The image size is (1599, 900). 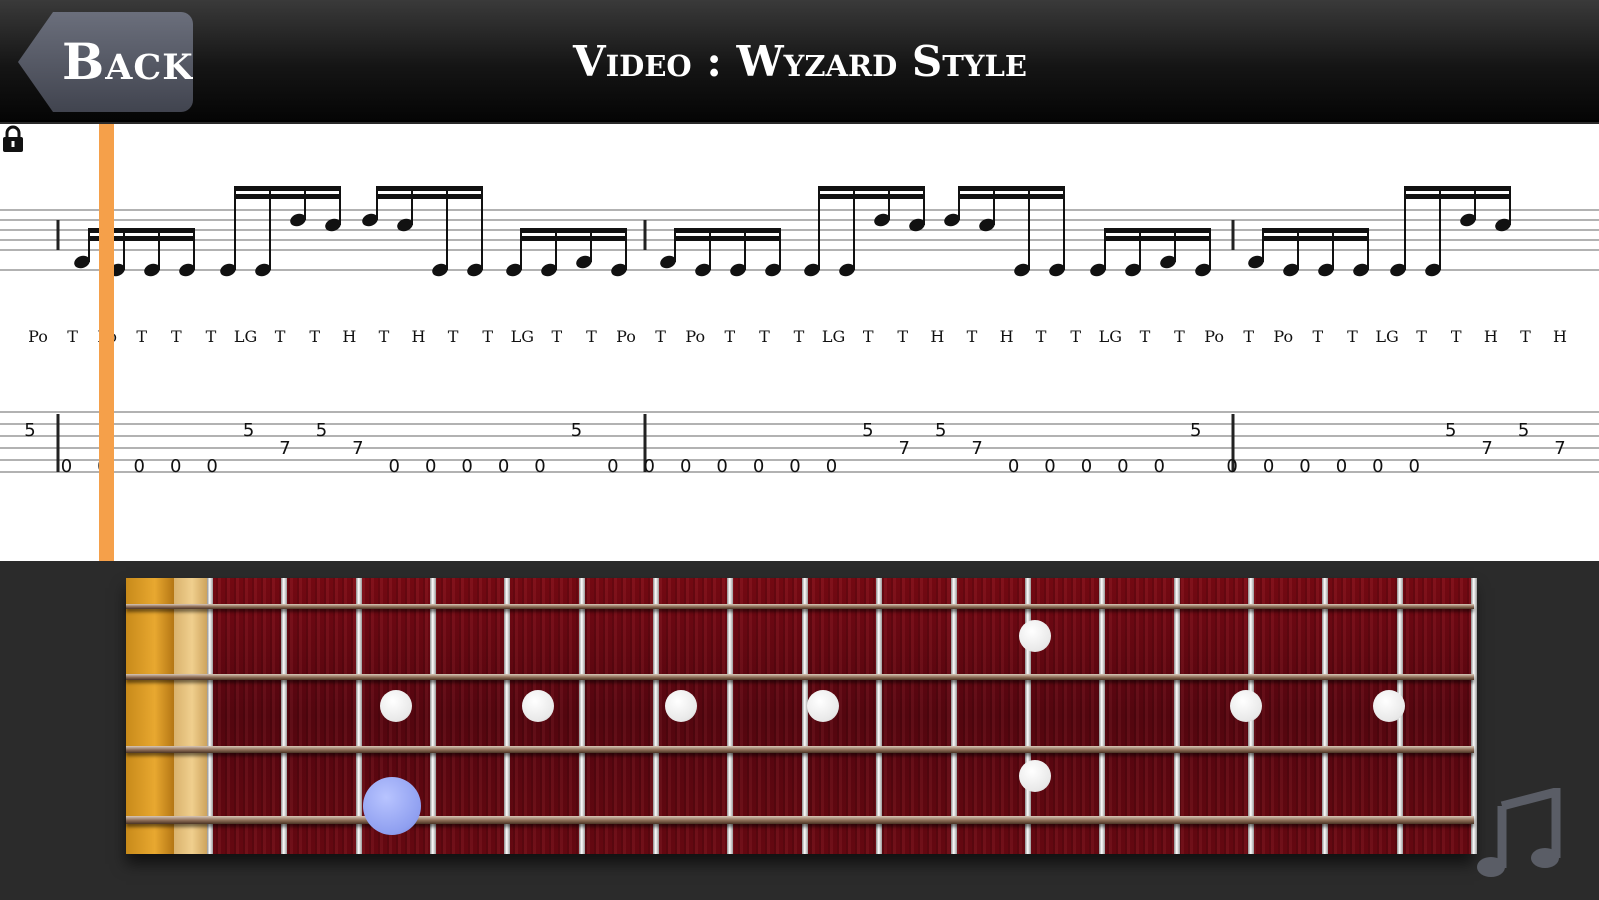 What do you see at coordinates (106, 342) in the screenshot?
I see `playhead-cursor` at bounding box center [106, 342].